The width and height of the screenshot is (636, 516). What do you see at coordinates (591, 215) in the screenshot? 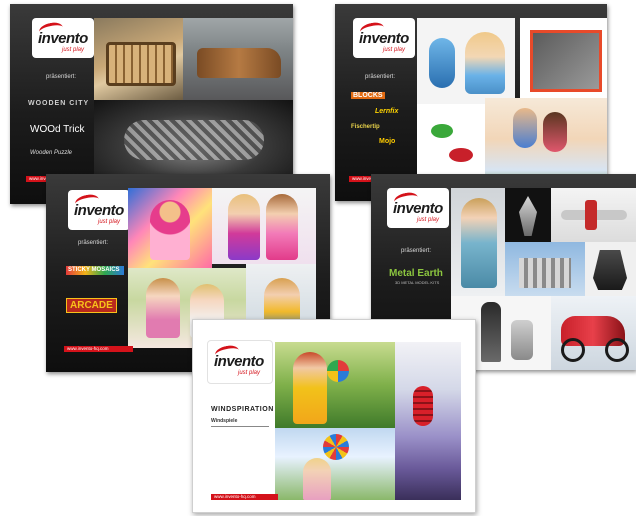
I see `airplane-wing-shape` at bounding box center [591, 215].